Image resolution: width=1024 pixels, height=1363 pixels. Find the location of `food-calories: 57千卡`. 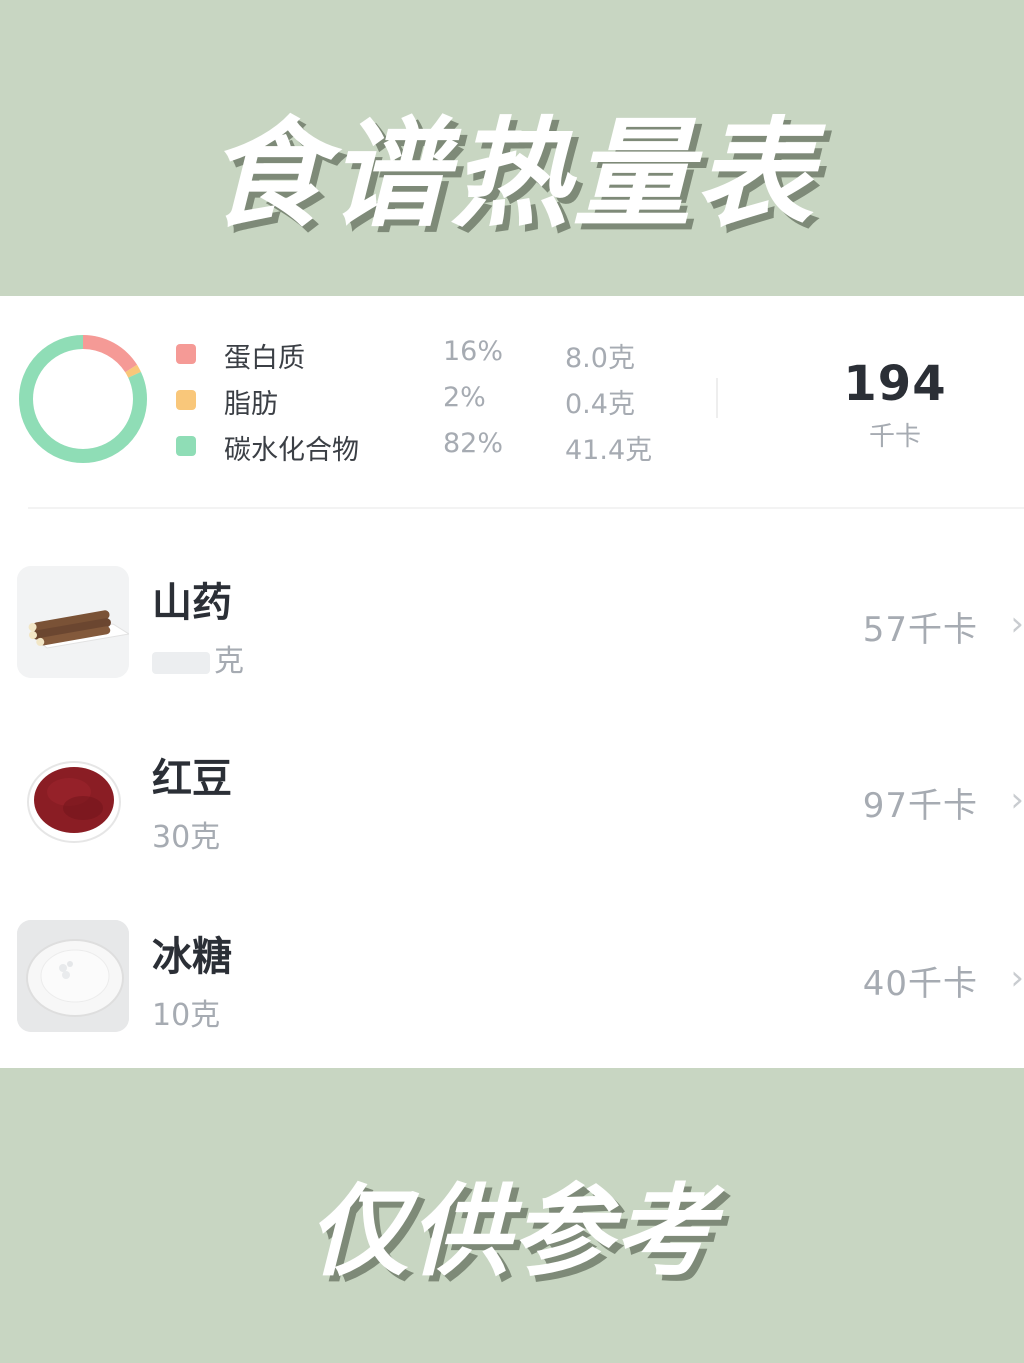

food-calories: 57千卡 is located at coordinates (920, 630).